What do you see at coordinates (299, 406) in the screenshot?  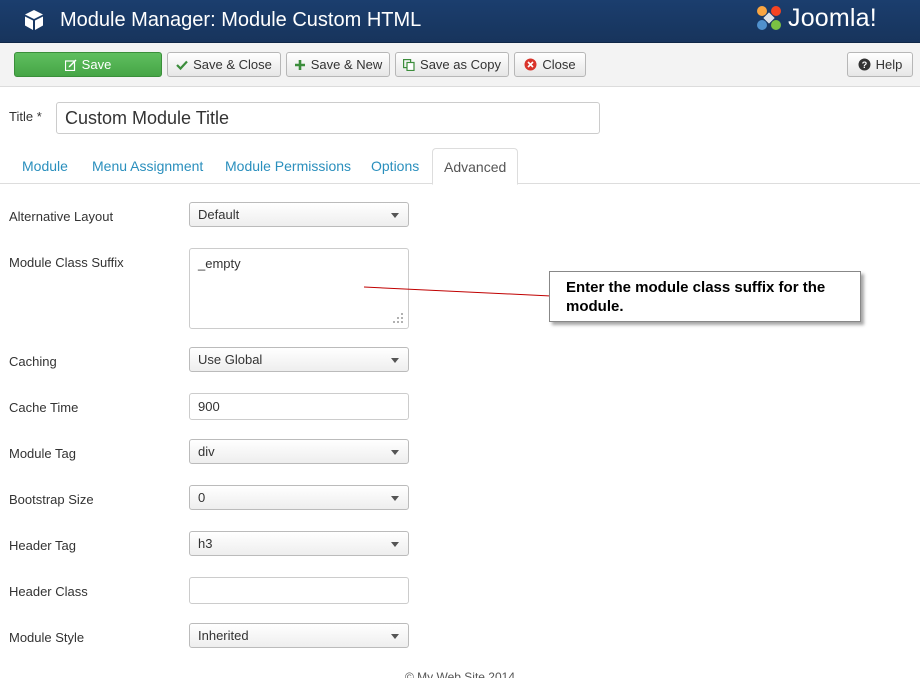 I see `cache-time-input: 900` at bounding box center [299, 406].